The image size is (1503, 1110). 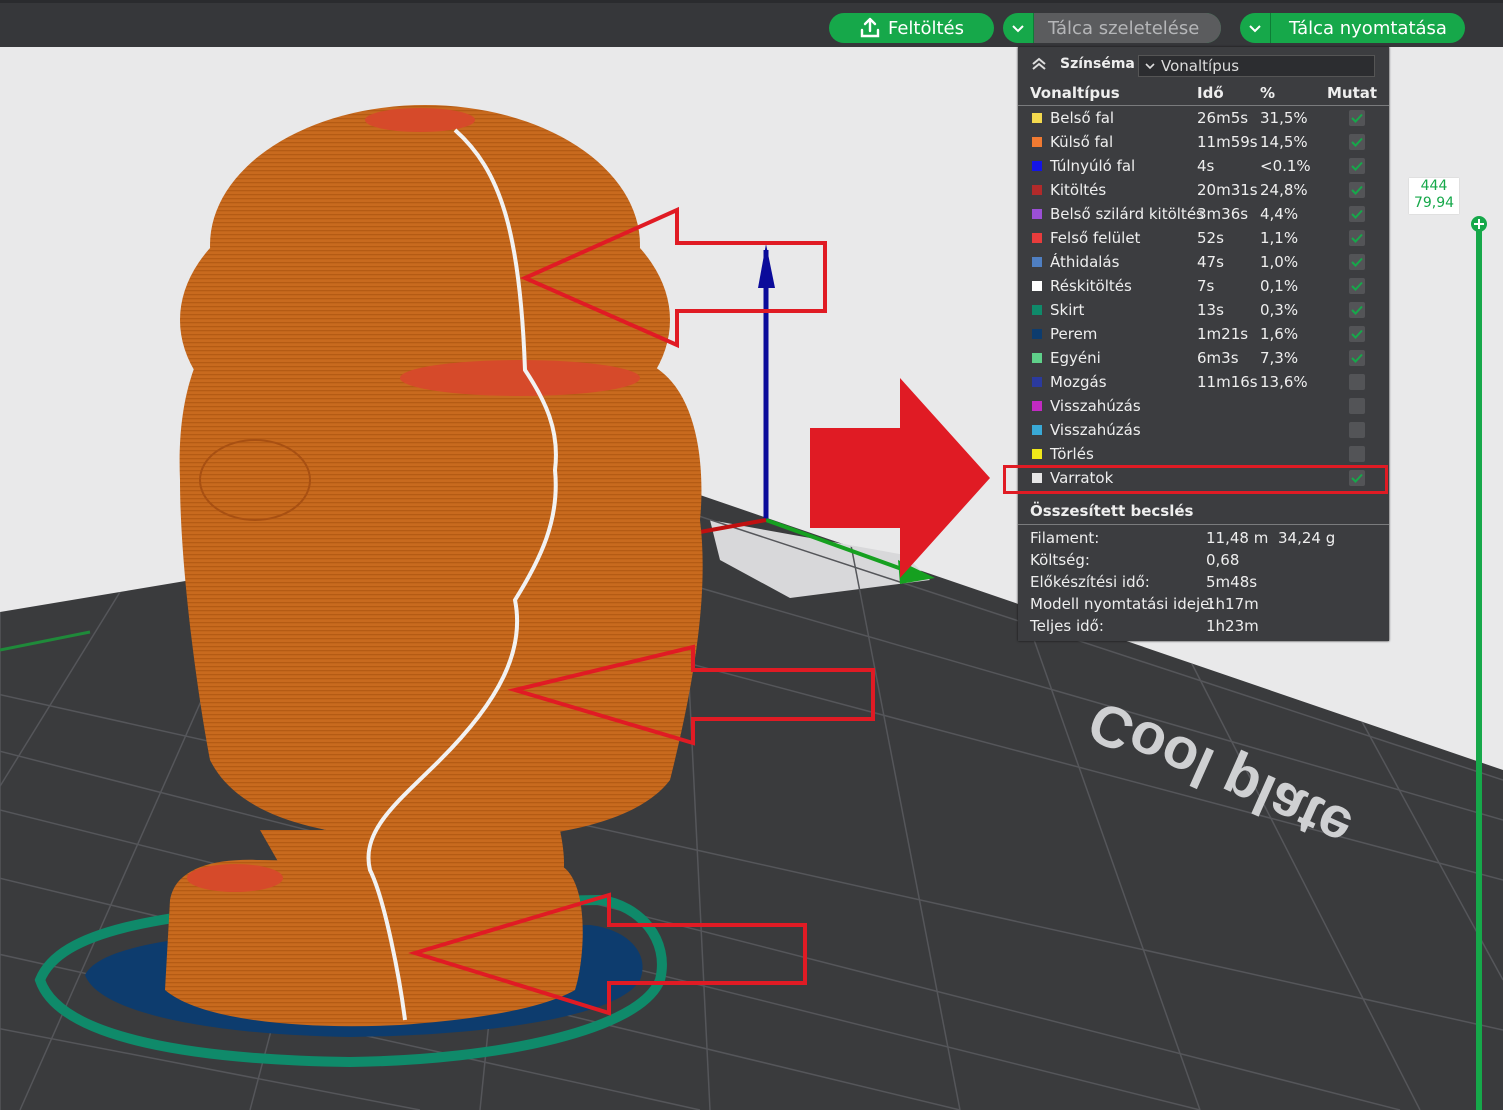 What do you see at coordinates (1091, 286) in the screenshot?
I see `row-name: Réskitöltés` at bounding box center [1091, 286].